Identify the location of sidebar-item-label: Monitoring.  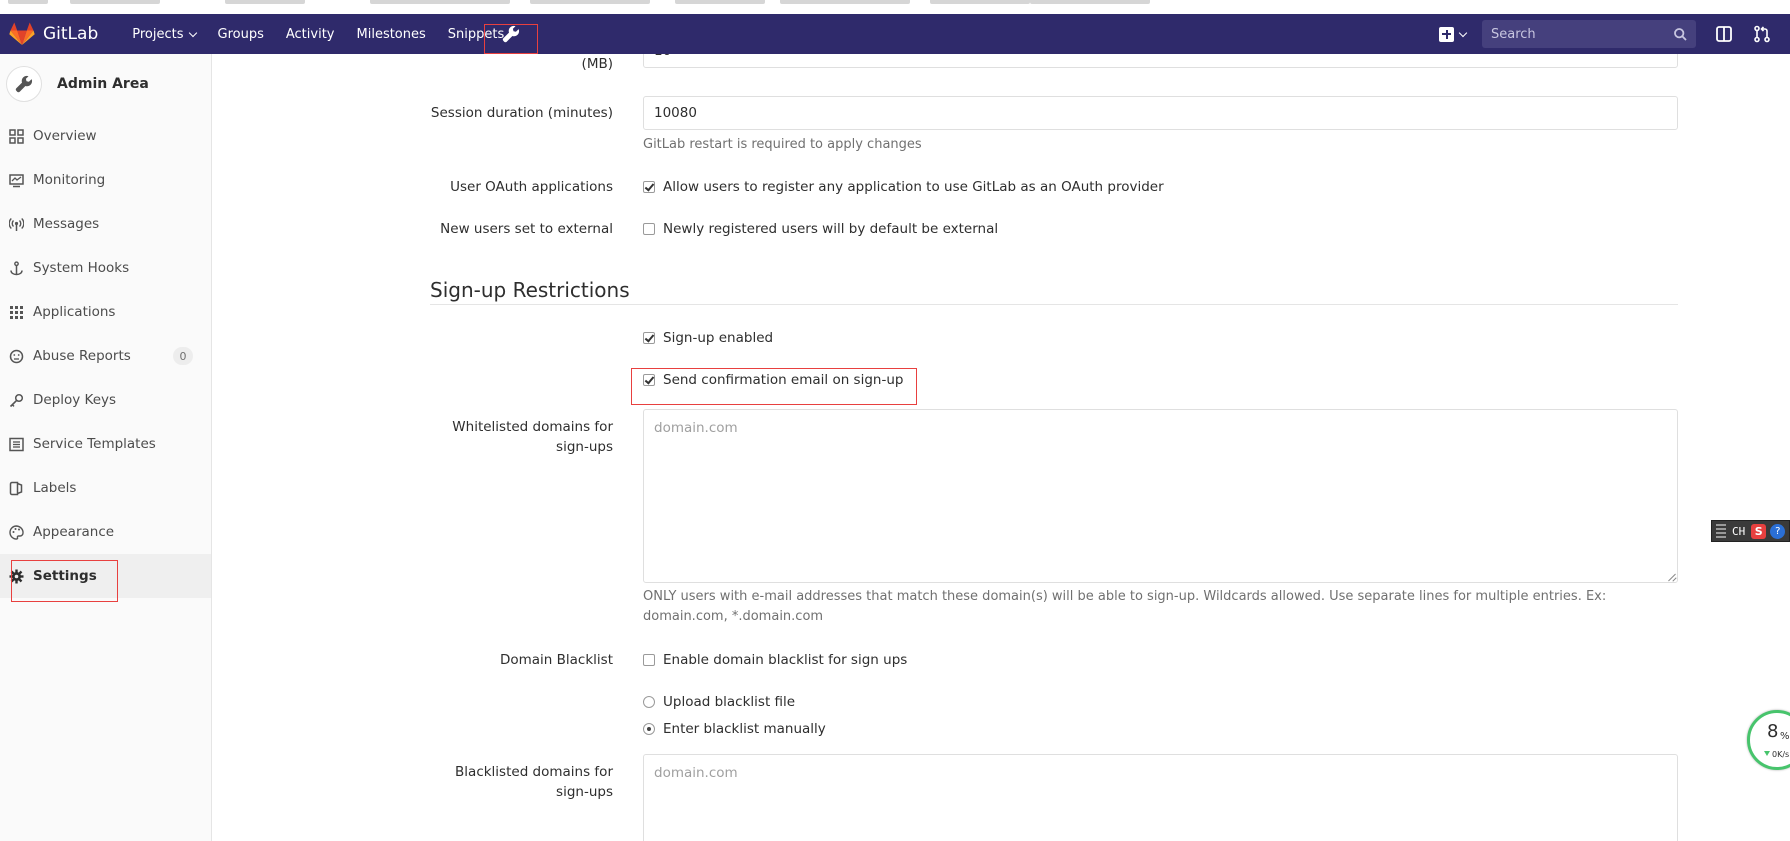
(69, 180).